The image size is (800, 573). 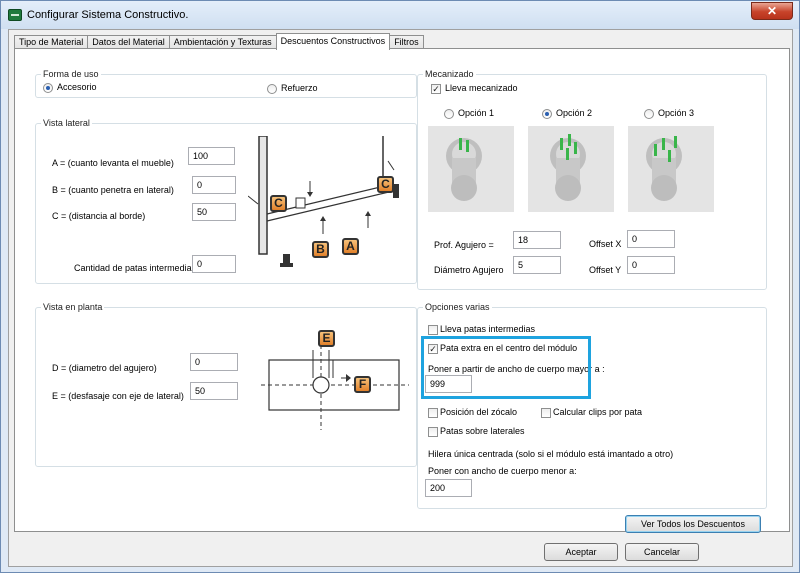 I want to click on tab-descuentos-constructivos: Descuentos Constructivos, so click(x=333, y=41).